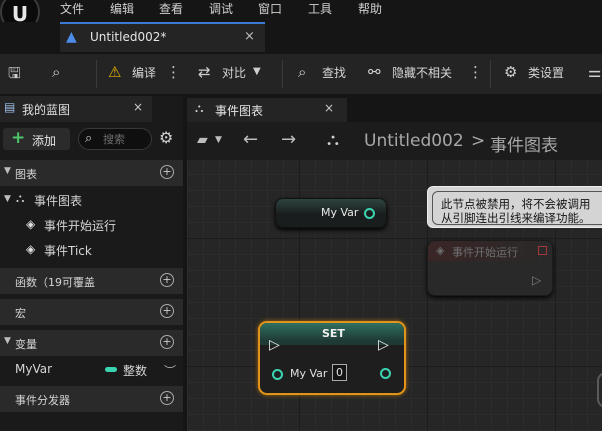  I want to click on find-button: 查找, so click(334, 72).